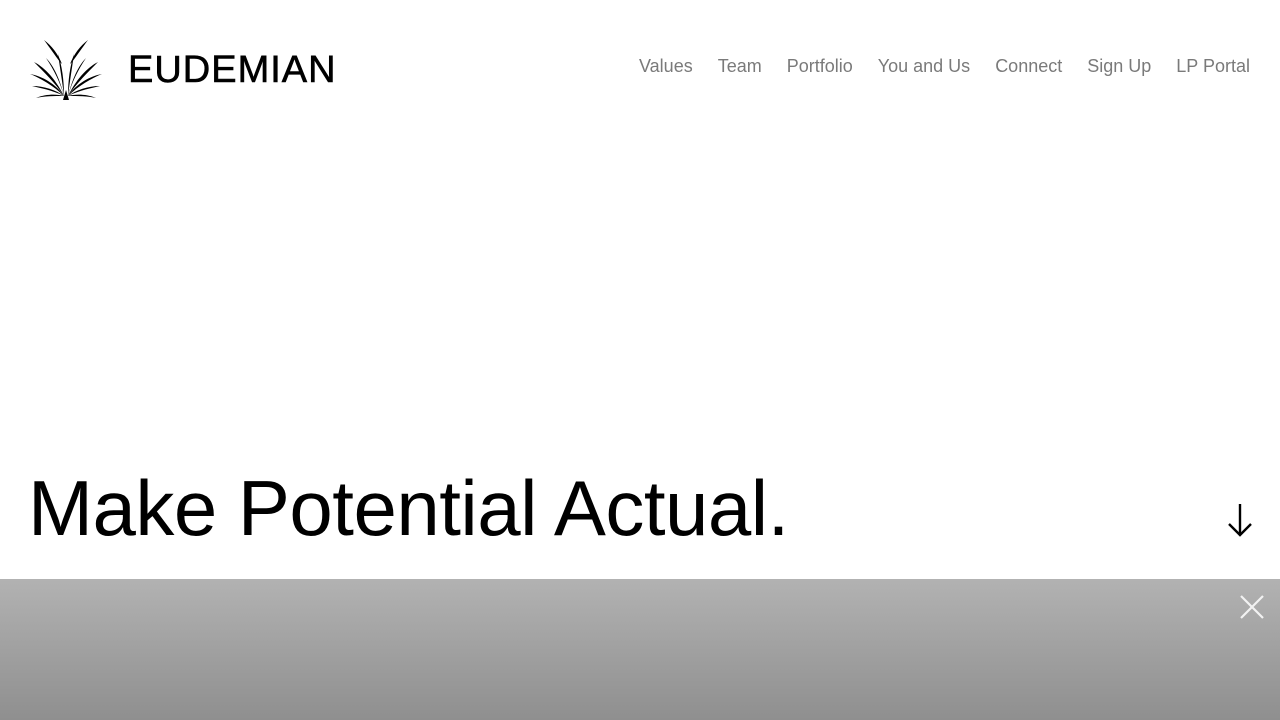 Image resolution: width=1280 pixels, height=720 pixels. Describe the element at coordinates (740, 66) in the screenshot. I see `nav-item-team: Team` at that location.